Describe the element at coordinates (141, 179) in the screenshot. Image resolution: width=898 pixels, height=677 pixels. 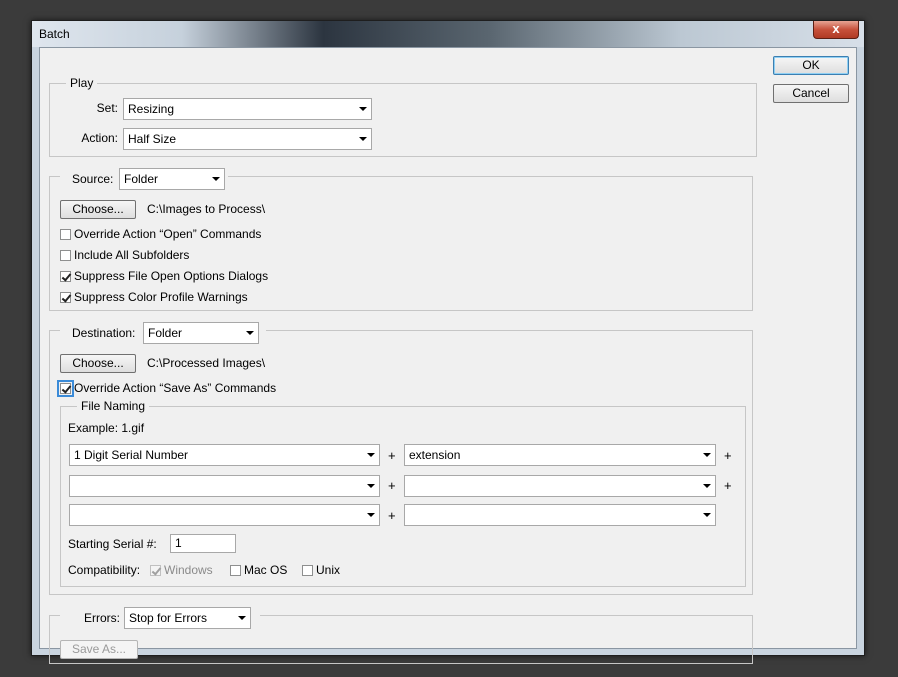
I see `source-value: Folder` at that location.